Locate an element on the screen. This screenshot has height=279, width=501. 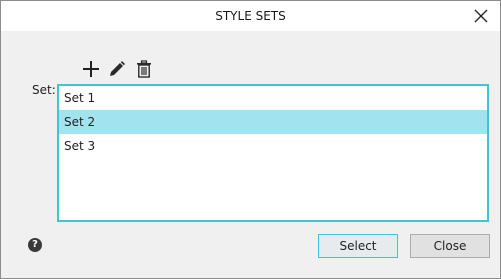
select-button: Select is located at coordinates (358, 246).